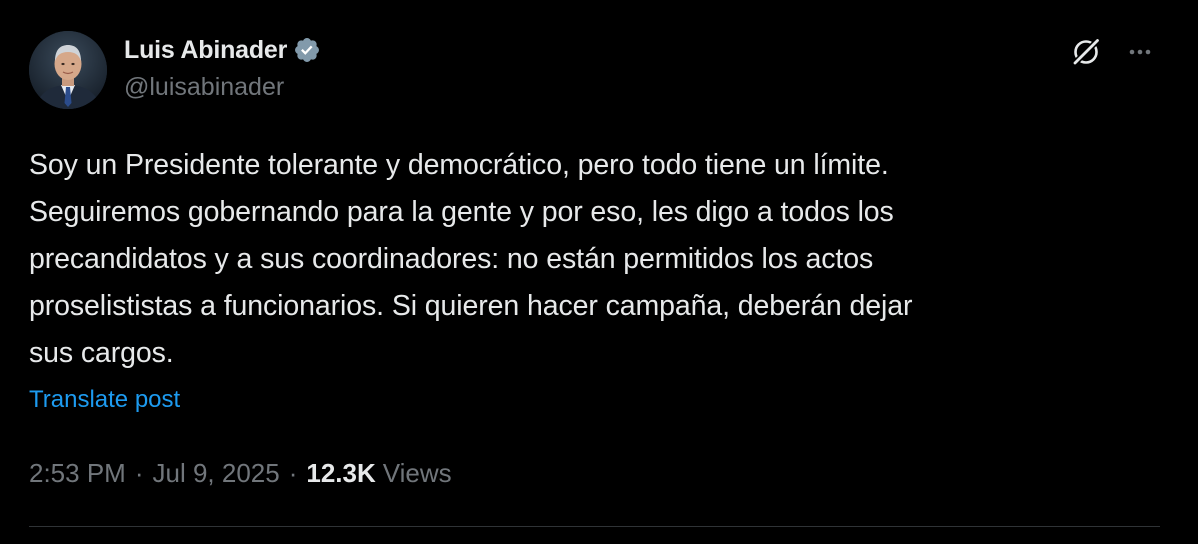 Image resolution: width=1198 pixels, height=544 pixels. I want to click on author-name-row: Luis Abinader, so click(222, 50).